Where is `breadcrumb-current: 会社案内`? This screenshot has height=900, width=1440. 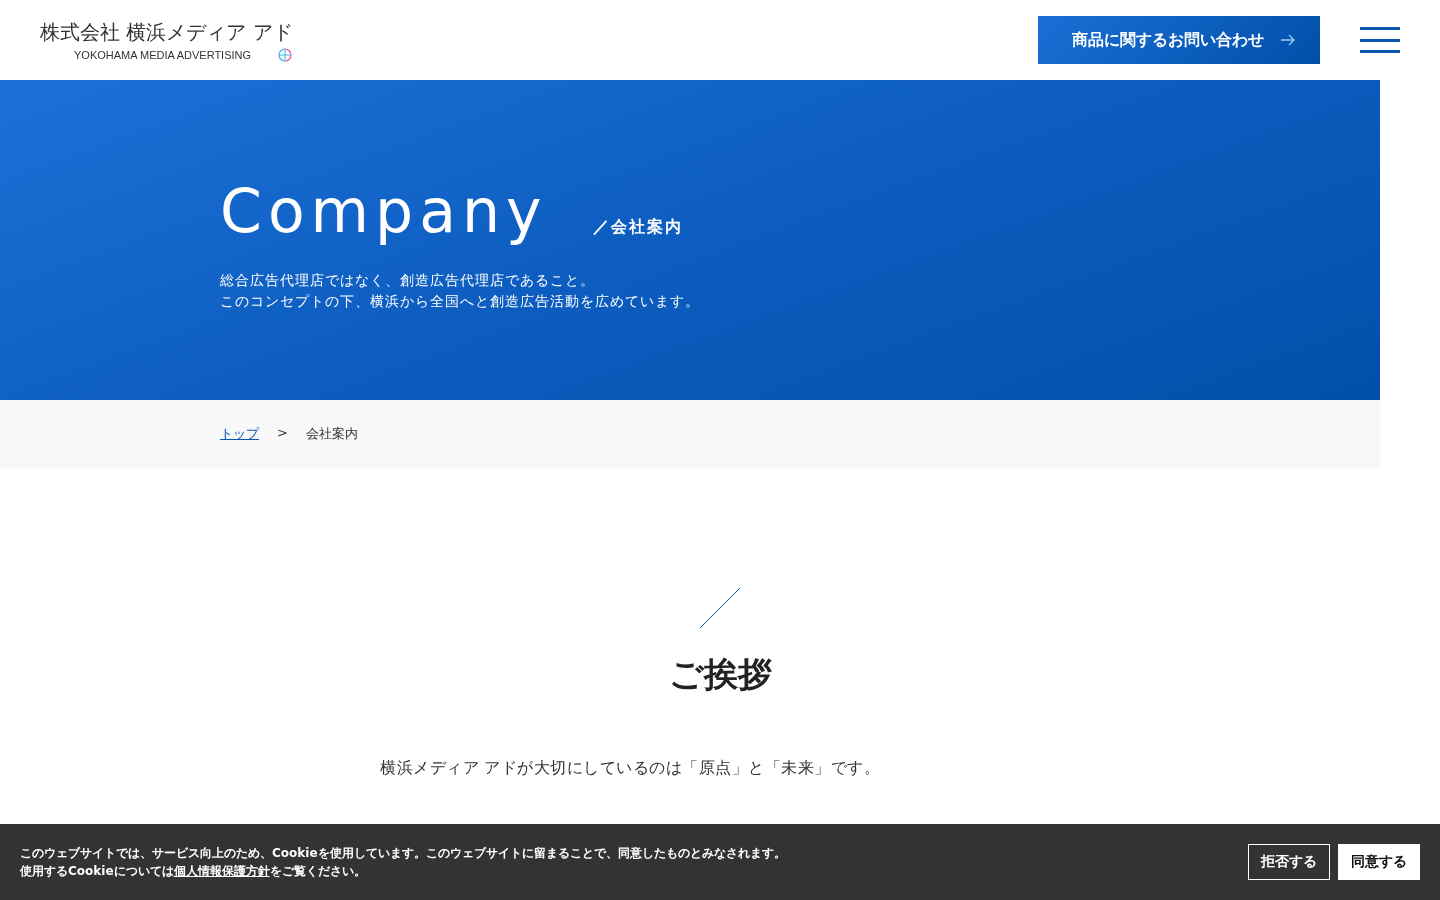 breadcrumb-current: 会社案内 is located at coordinates (331, 434).